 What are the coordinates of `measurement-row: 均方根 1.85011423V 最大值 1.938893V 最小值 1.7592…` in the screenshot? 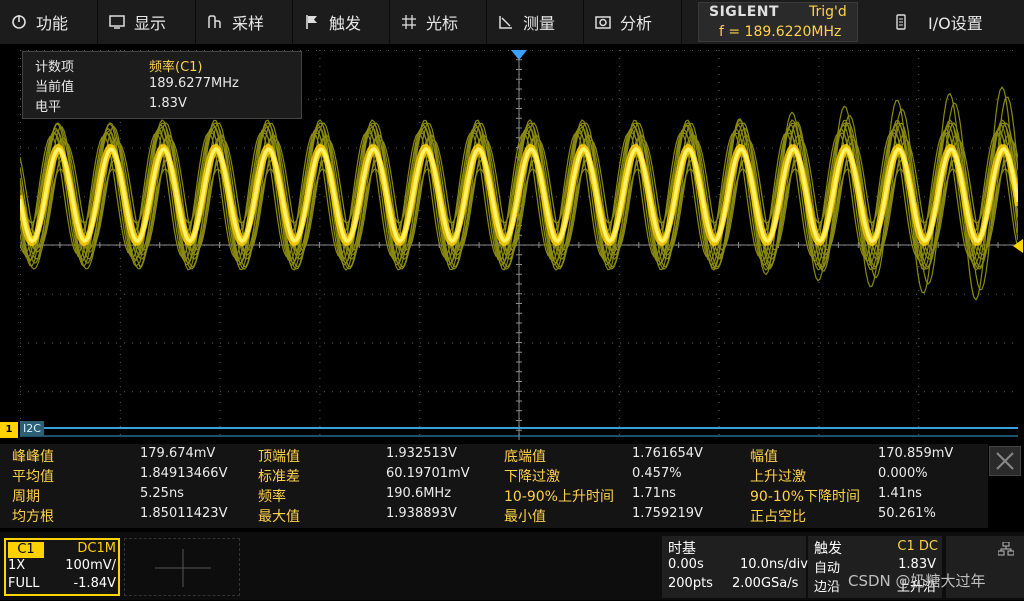 It's located at (494, 516).